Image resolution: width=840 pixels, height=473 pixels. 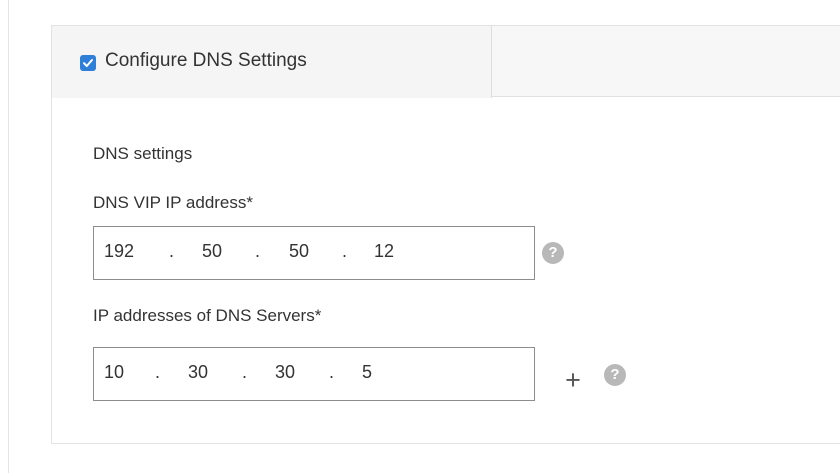 I want to click on add-dns-server-icon: +, so click(x=573, y=380).